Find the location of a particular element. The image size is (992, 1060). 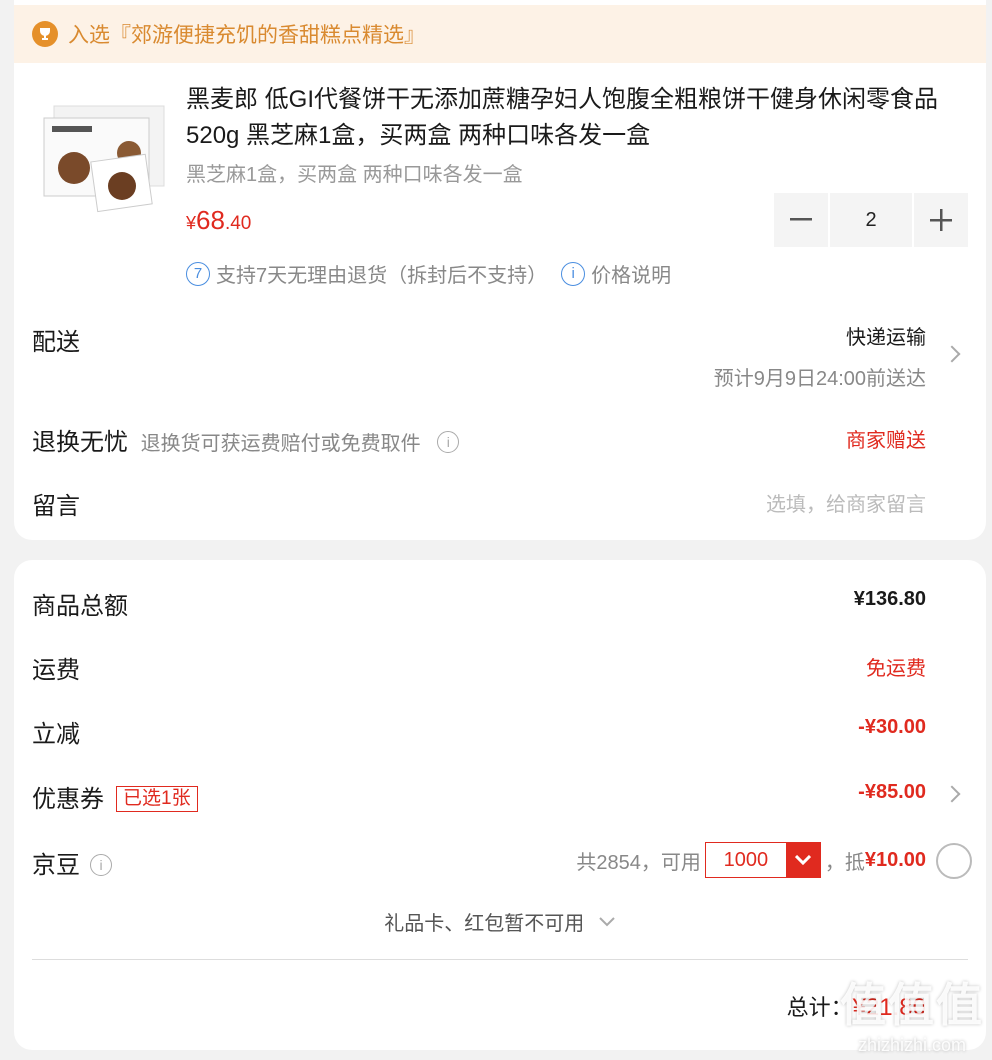

site-watermark: 值值值 zhizhizhi.com is located at coordinates (912, 1012).